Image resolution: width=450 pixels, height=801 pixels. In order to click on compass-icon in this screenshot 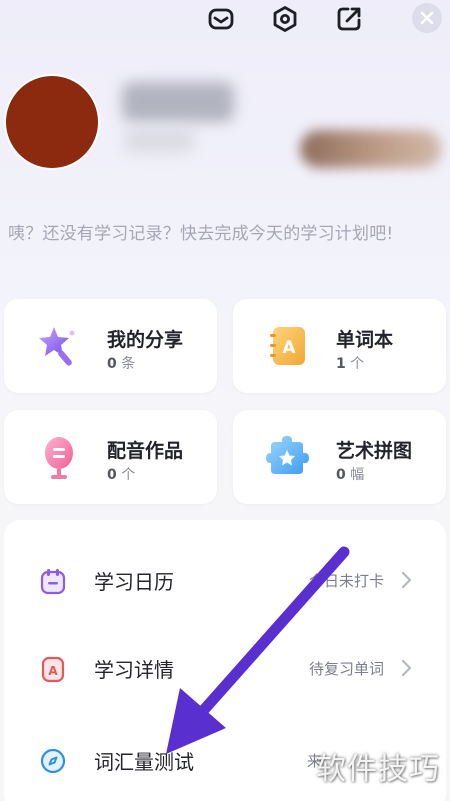, I will do `click(53, 761)`.